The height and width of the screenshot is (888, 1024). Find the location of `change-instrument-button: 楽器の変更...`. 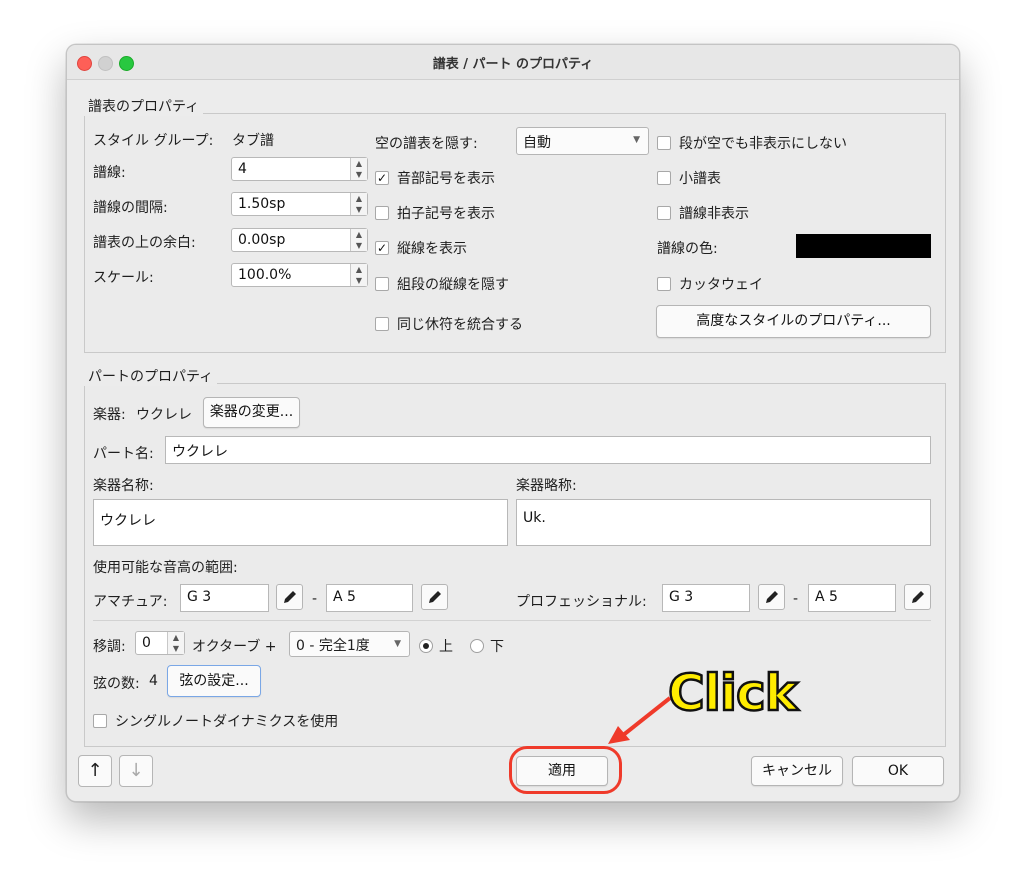

change-instrument-button: 楽器の変更... is located at coordinates (251, 412).